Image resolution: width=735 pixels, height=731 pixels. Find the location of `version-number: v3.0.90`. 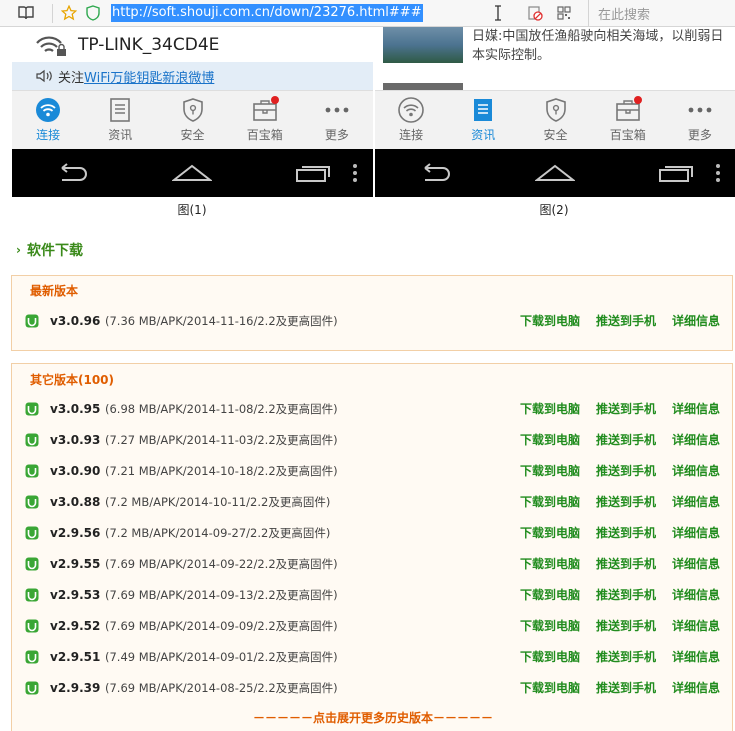

version-number: v3.0.90 is located at coordinates (75, 470).